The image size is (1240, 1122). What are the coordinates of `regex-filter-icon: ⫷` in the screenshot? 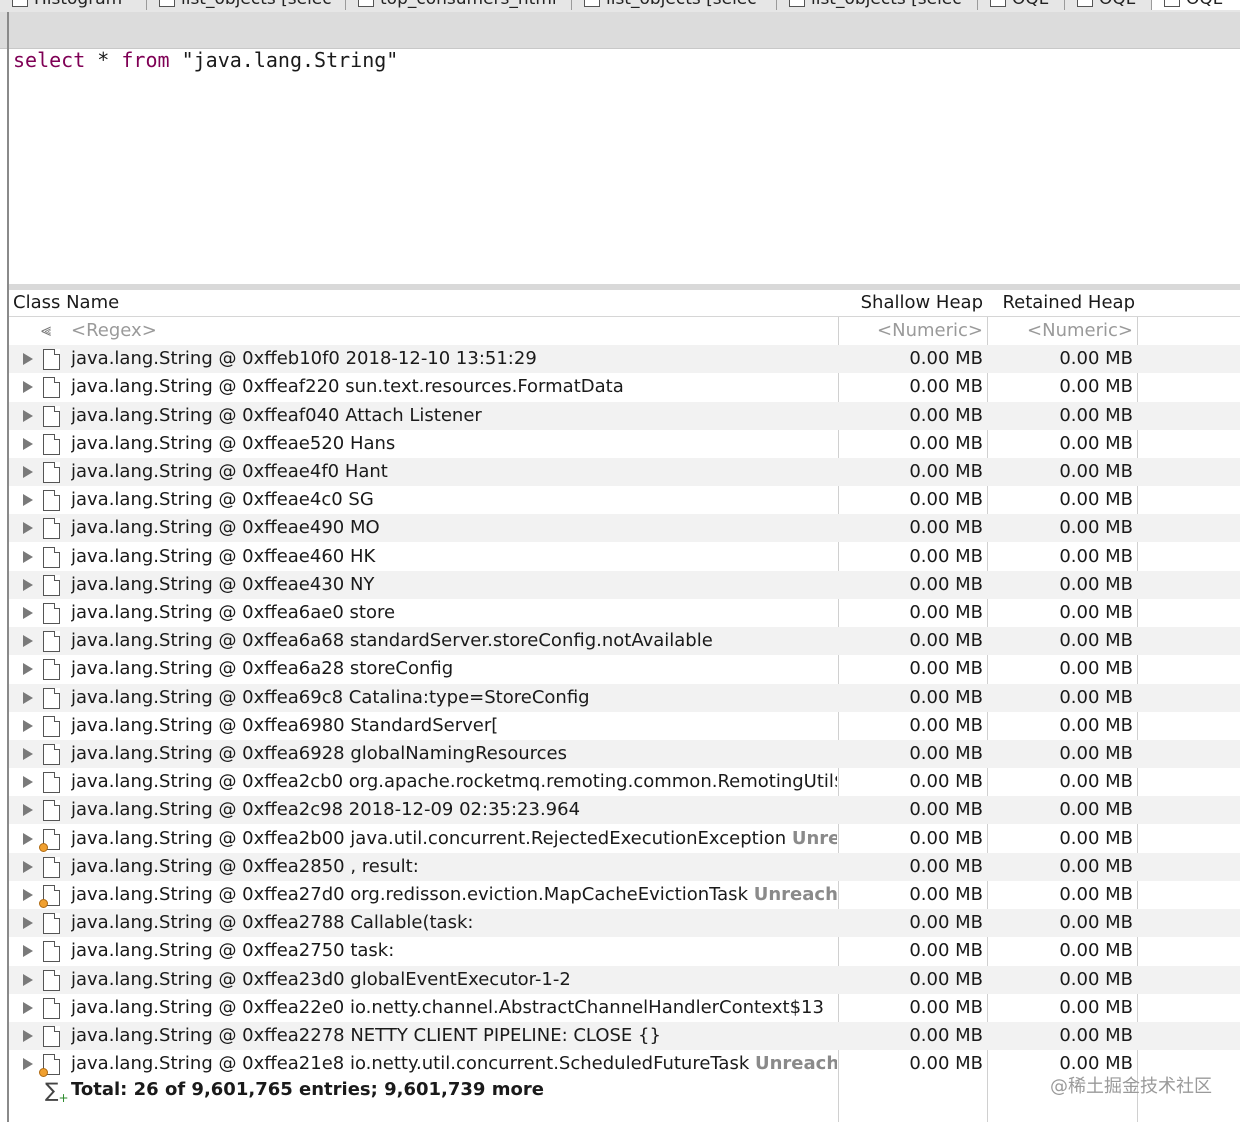 It's located at (46, 330).